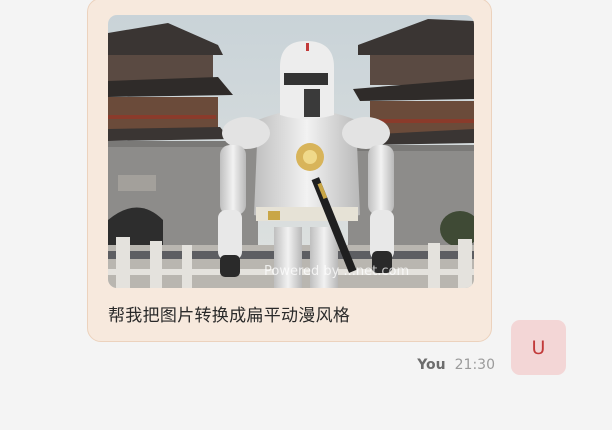 The image size is (612, 430). Describe the element at coordinates (474, 365) in the screenshot. I see `message-timestamp: 21:30` at that location.